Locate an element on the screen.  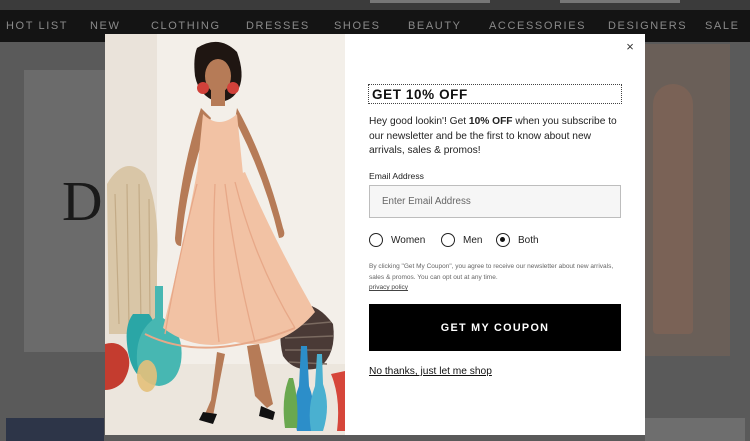
background-tile-right is located at coordinates (695, 429).